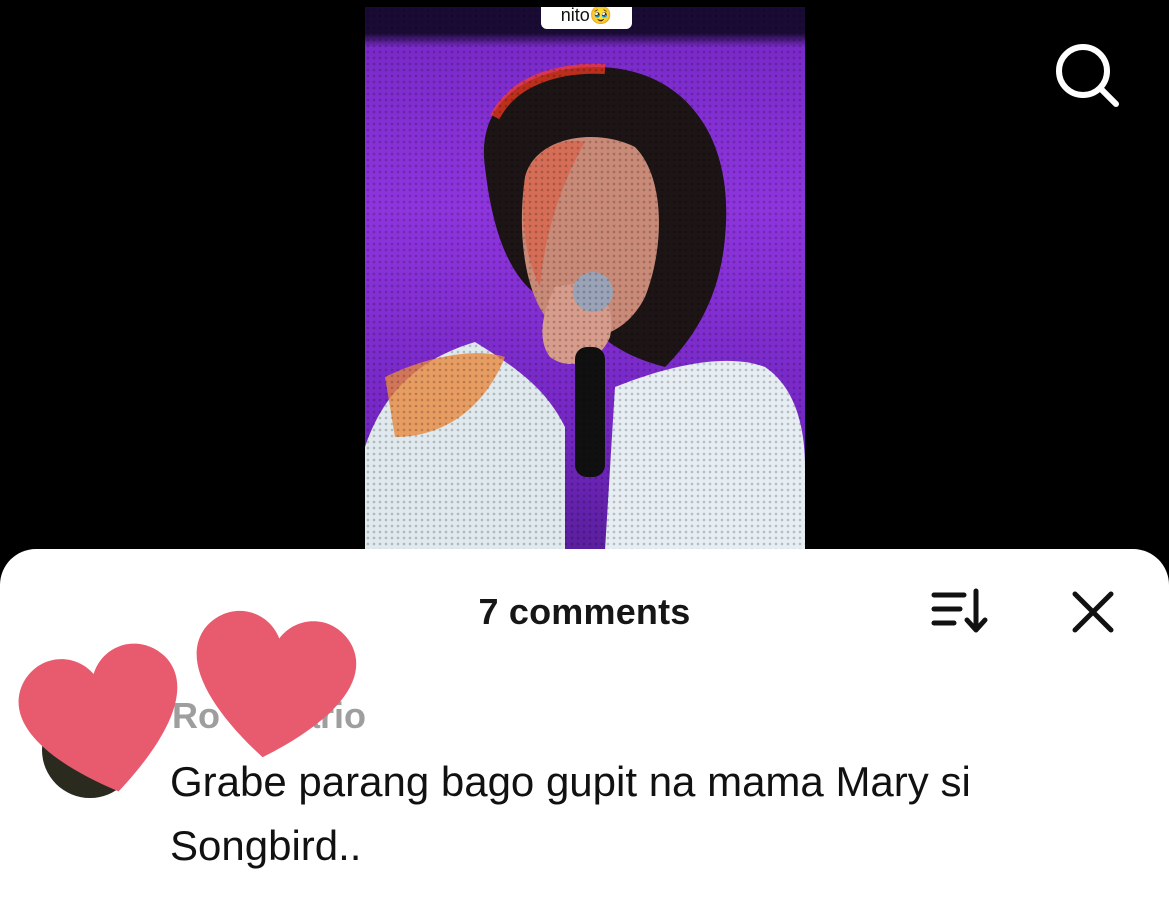  I want to click on search-icon, so click(1087, 75).